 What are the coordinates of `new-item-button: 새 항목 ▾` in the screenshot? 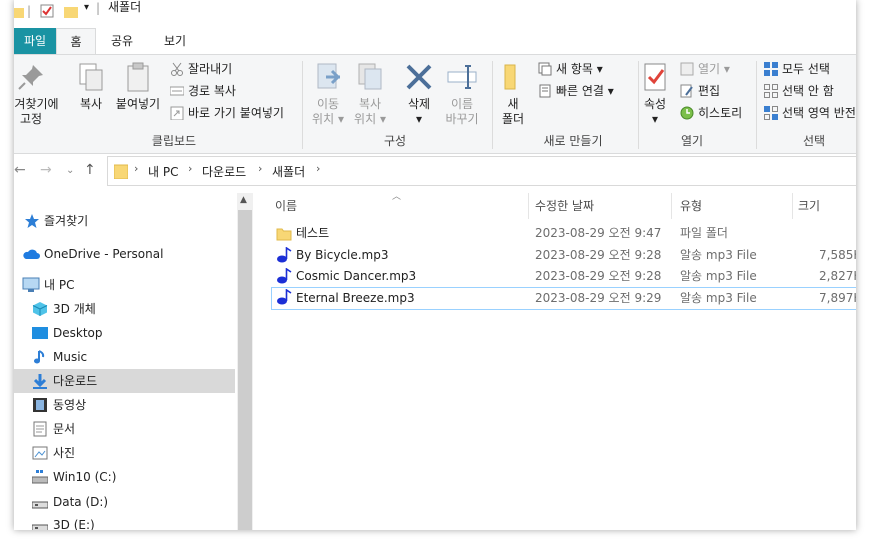 It's located at (570, 69).